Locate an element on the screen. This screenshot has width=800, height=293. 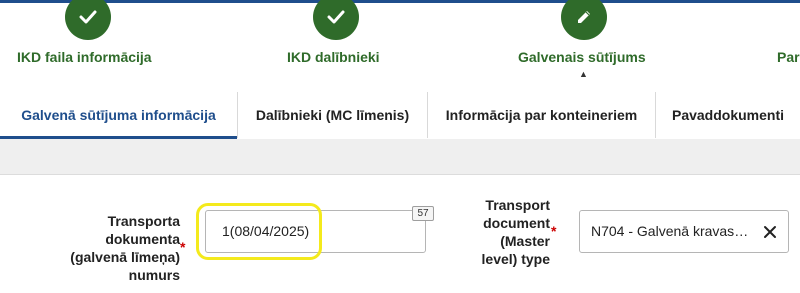
close-icon is located at coordinates (770, 232).